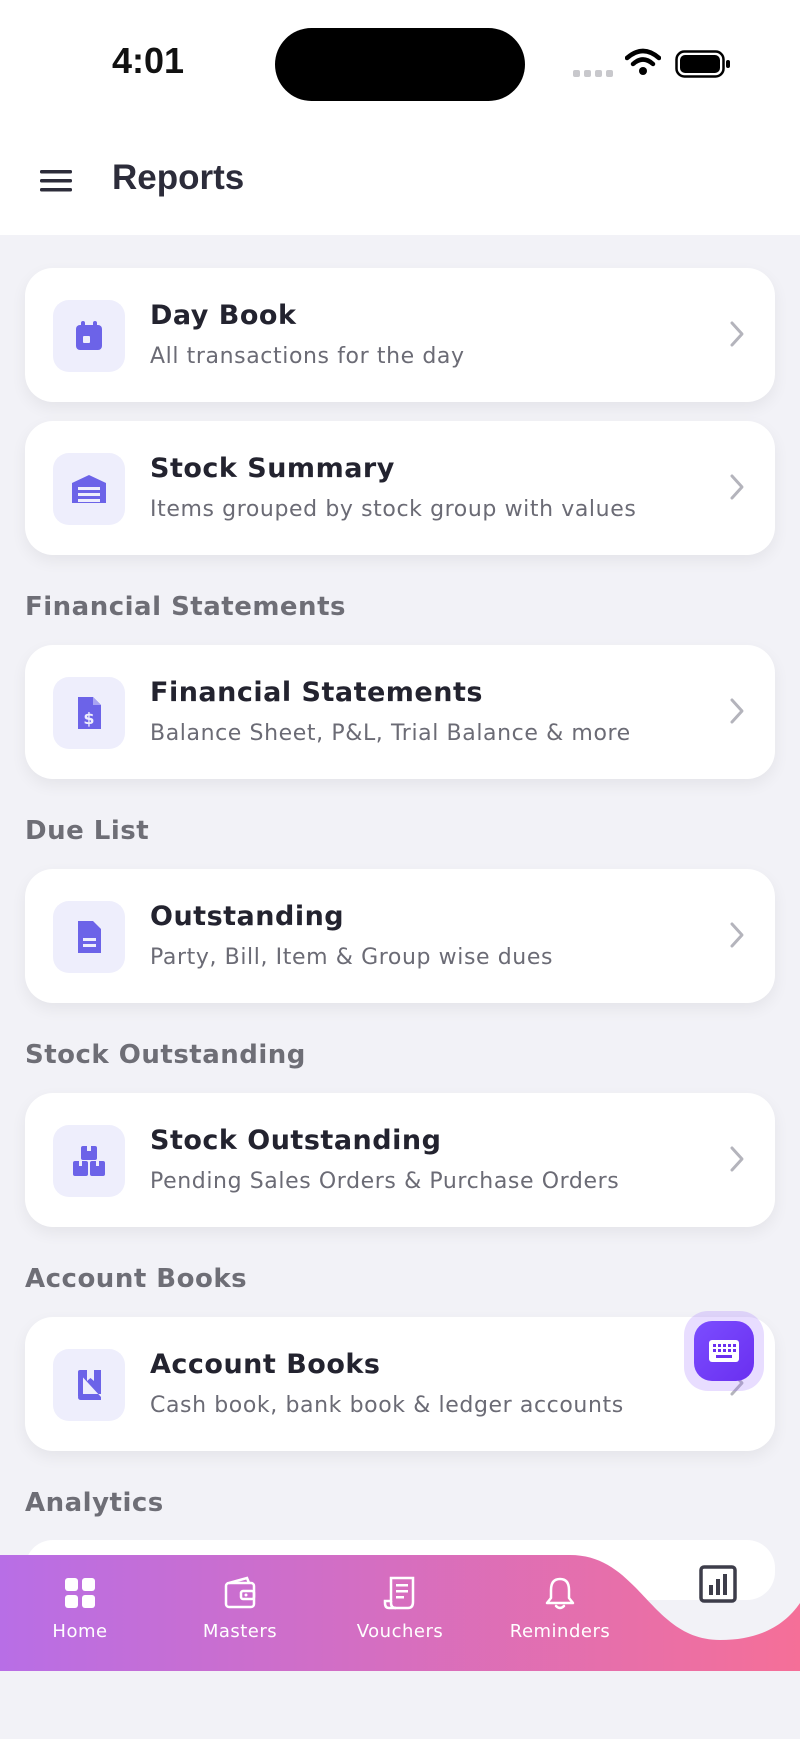 Image resolution: width=800 pixels, height=1739 pixels. Describe the element at coordinates (393, 509) in the screenshot. I see `card-subtitle: Items grouped by stock group with values` at that location.